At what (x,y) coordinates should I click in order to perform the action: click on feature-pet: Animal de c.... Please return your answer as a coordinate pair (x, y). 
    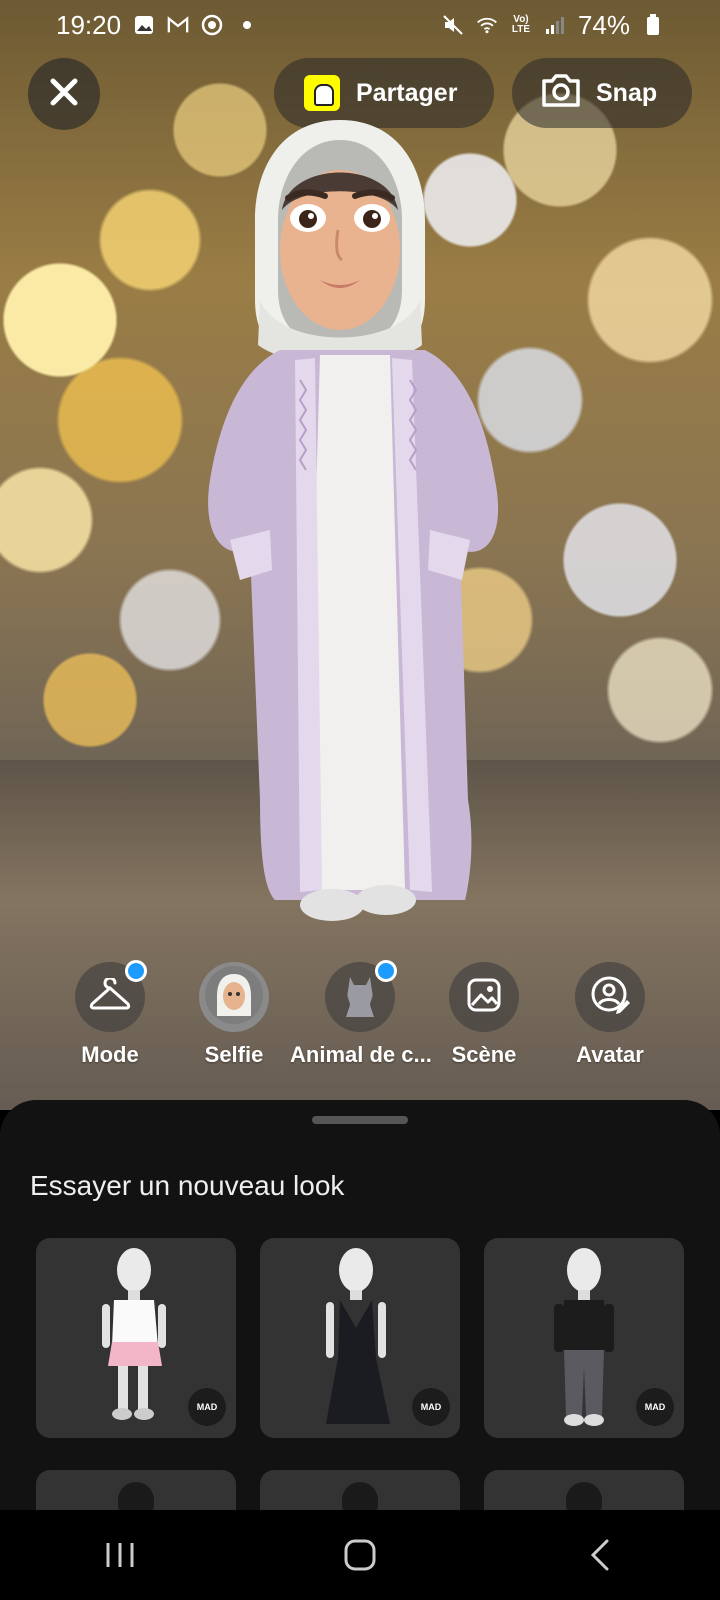
    Looking at the image, I should click on (361, 1014).